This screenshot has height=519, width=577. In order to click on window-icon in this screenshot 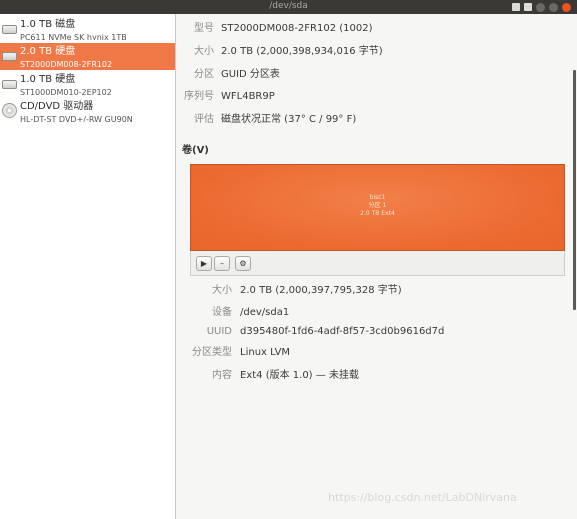, I will do `click(528, 7)`.